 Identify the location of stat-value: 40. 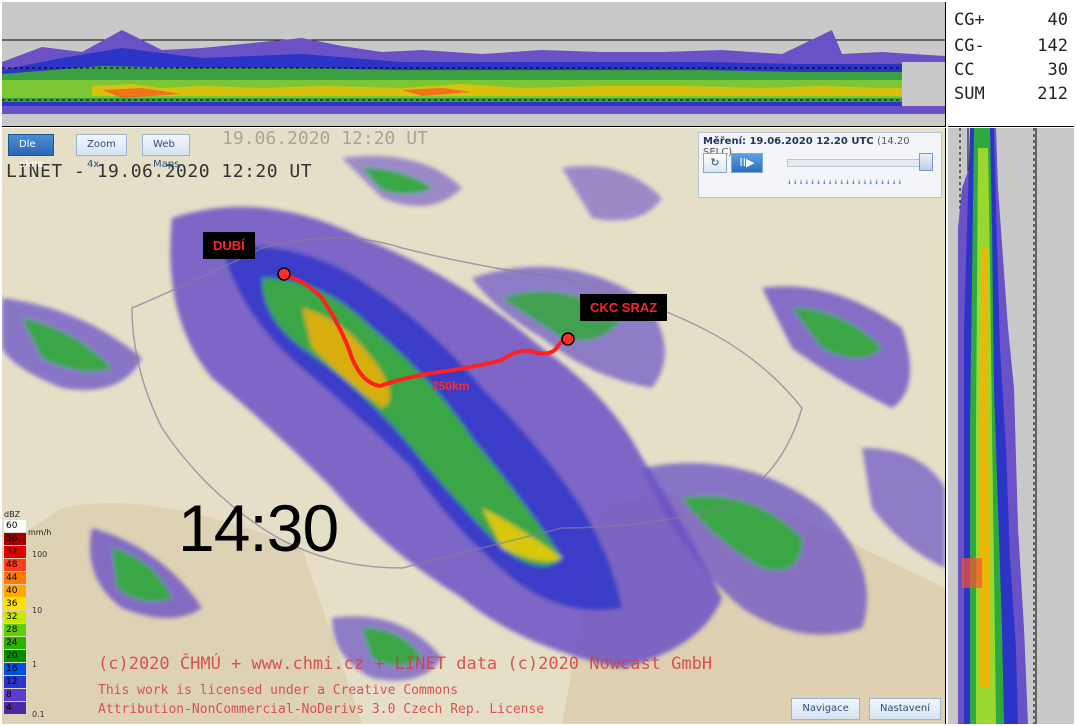
(1057, 20).